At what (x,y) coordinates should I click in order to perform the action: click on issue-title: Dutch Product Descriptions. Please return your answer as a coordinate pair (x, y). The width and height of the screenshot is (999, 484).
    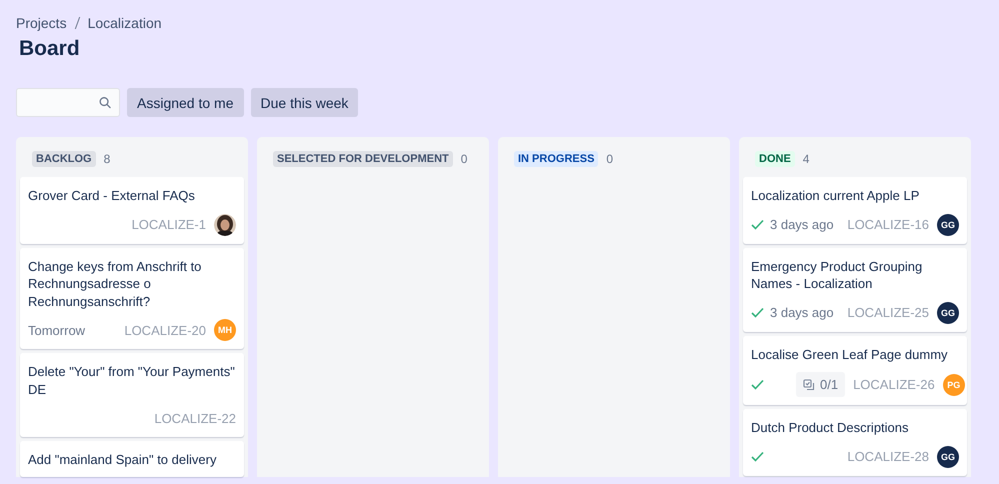
    Looking at the image, I should click on (830, 427).